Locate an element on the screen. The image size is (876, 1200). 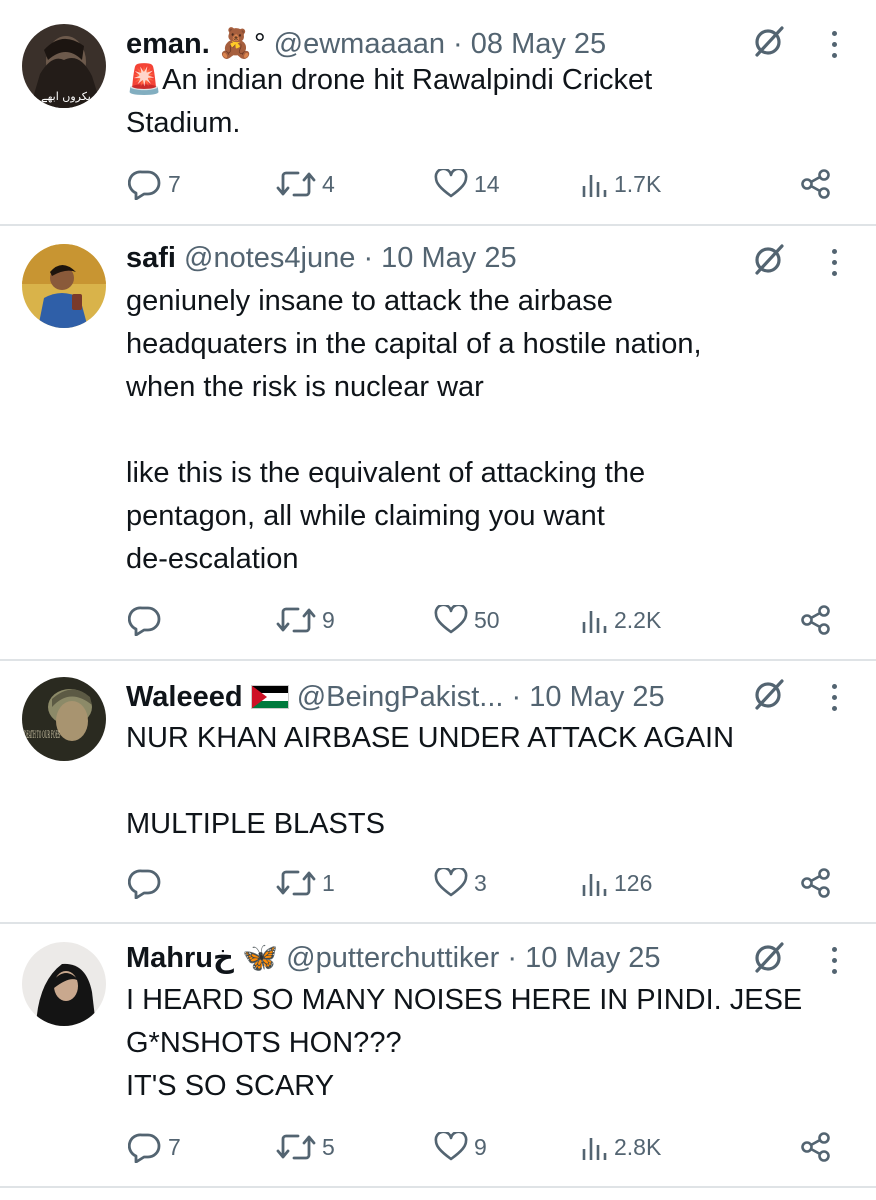
alert-emoji: 🚨 is located at coordinates (144, 80).